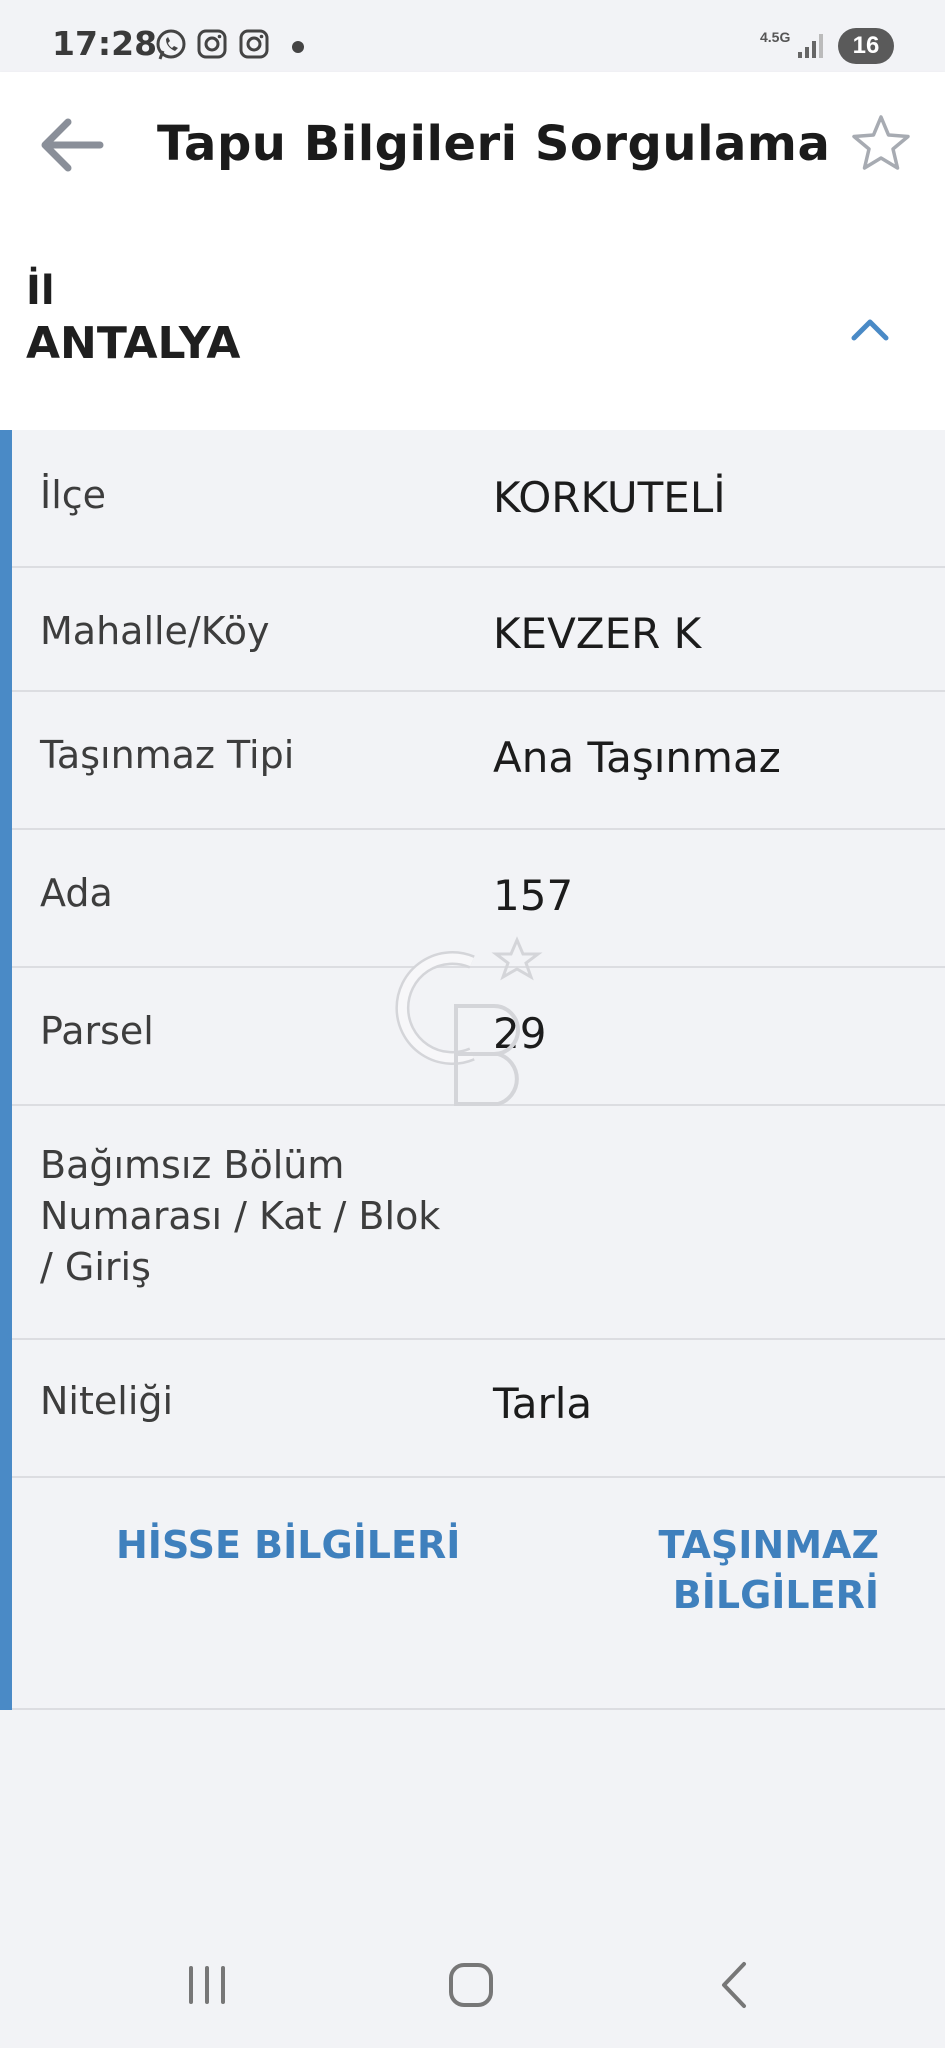 The width and height of the screenshot is (945, 2048). Describe the element at coordinates (288, 1545) in the screenshot. I see `share-info-button: HİSSE BİLGİLERİ` at that location.